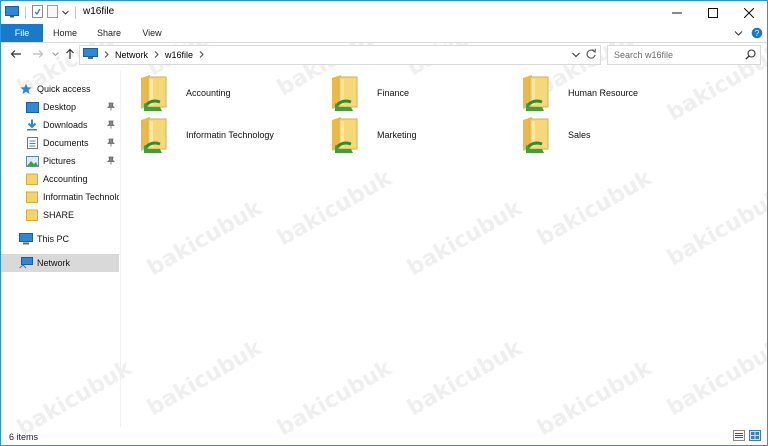 Image resolution: width=768 pixels, height=446 pixels. Describe the element at coordinates (384, 12) in the screenshot. I see `title-bar: w16file` at that location.